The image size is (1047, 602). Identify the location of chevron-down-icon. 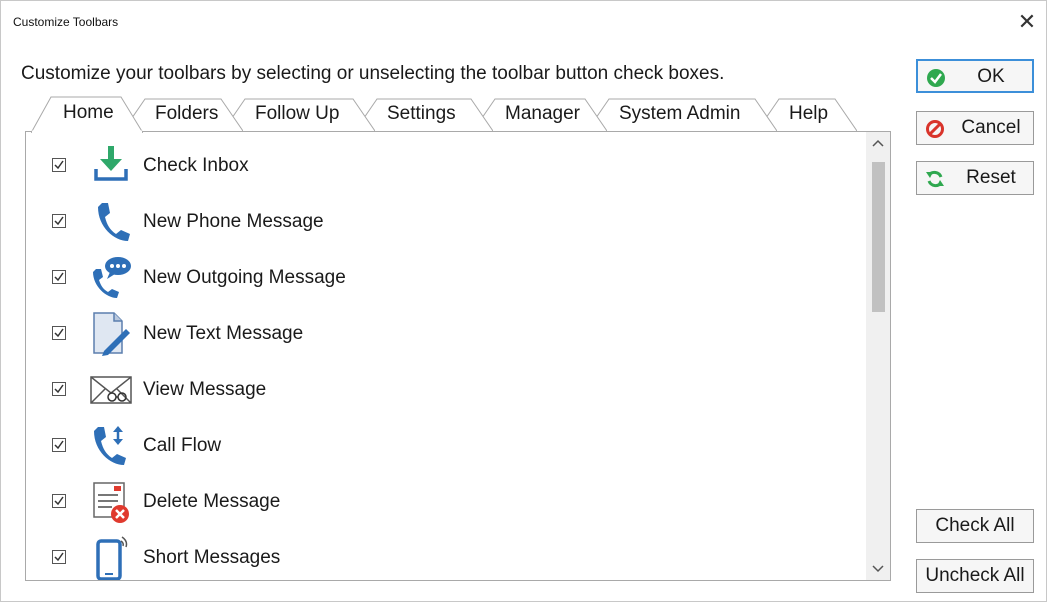
(878, 569).